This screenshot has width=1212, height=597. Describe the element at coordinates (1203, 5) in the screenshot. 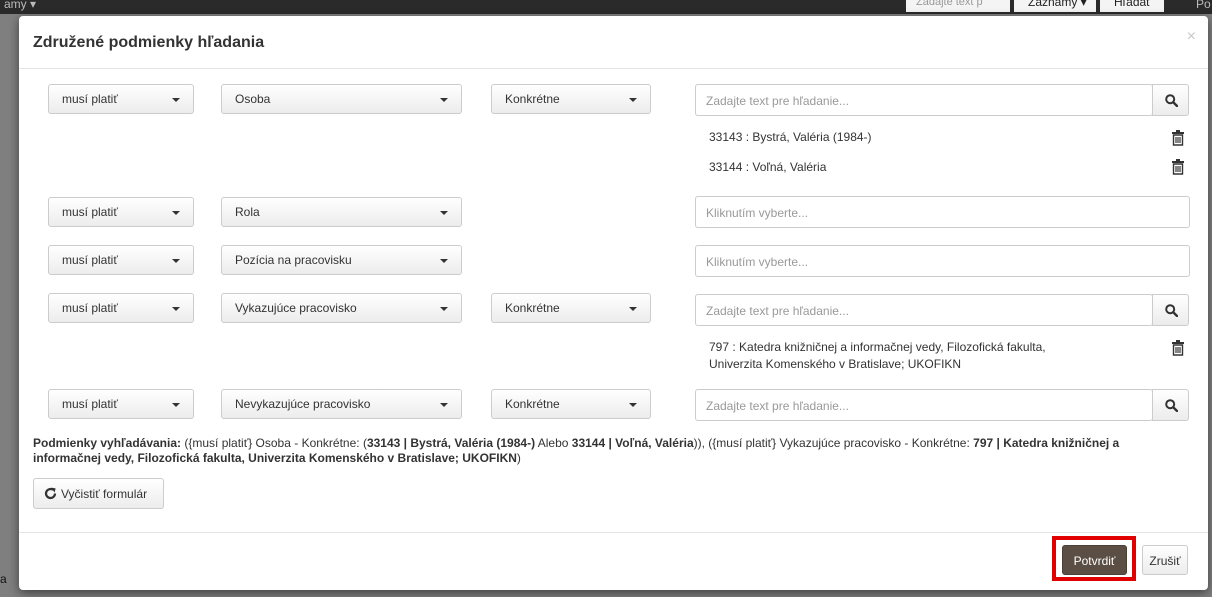

I see `background-right-fragment: Po` at that location.